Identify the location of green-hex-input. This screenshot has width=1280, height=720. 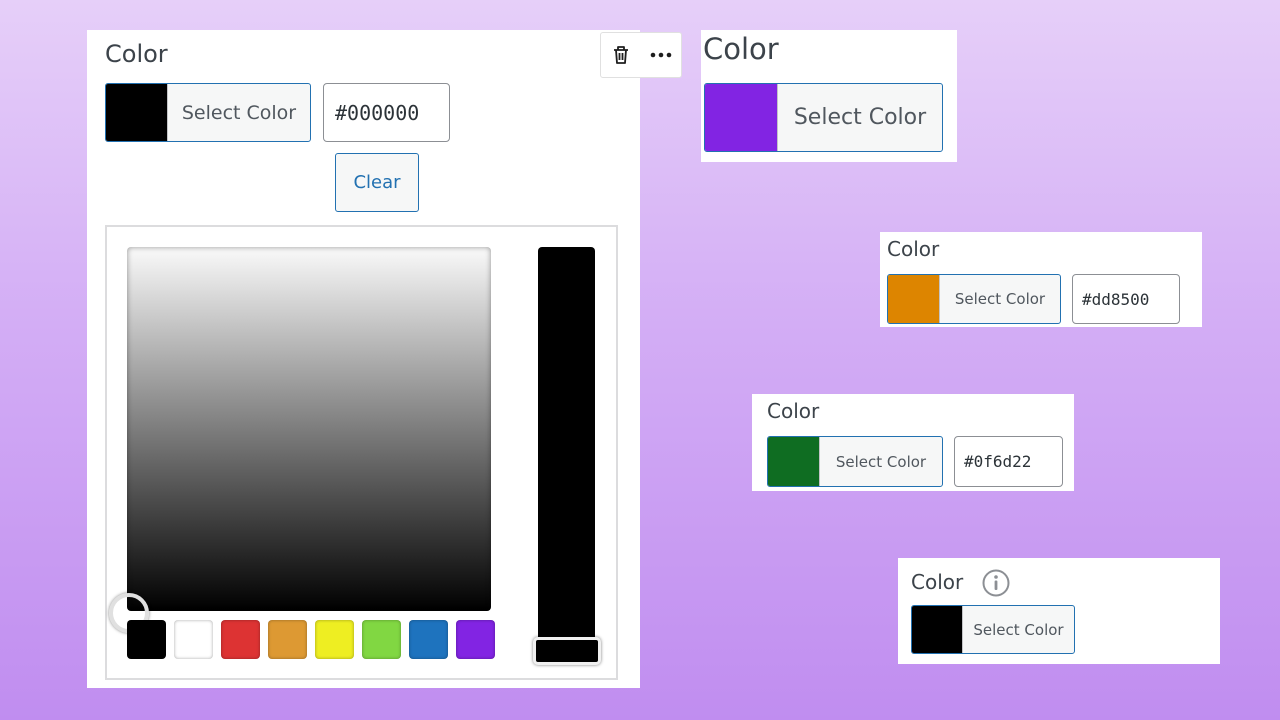
(1008, 461).